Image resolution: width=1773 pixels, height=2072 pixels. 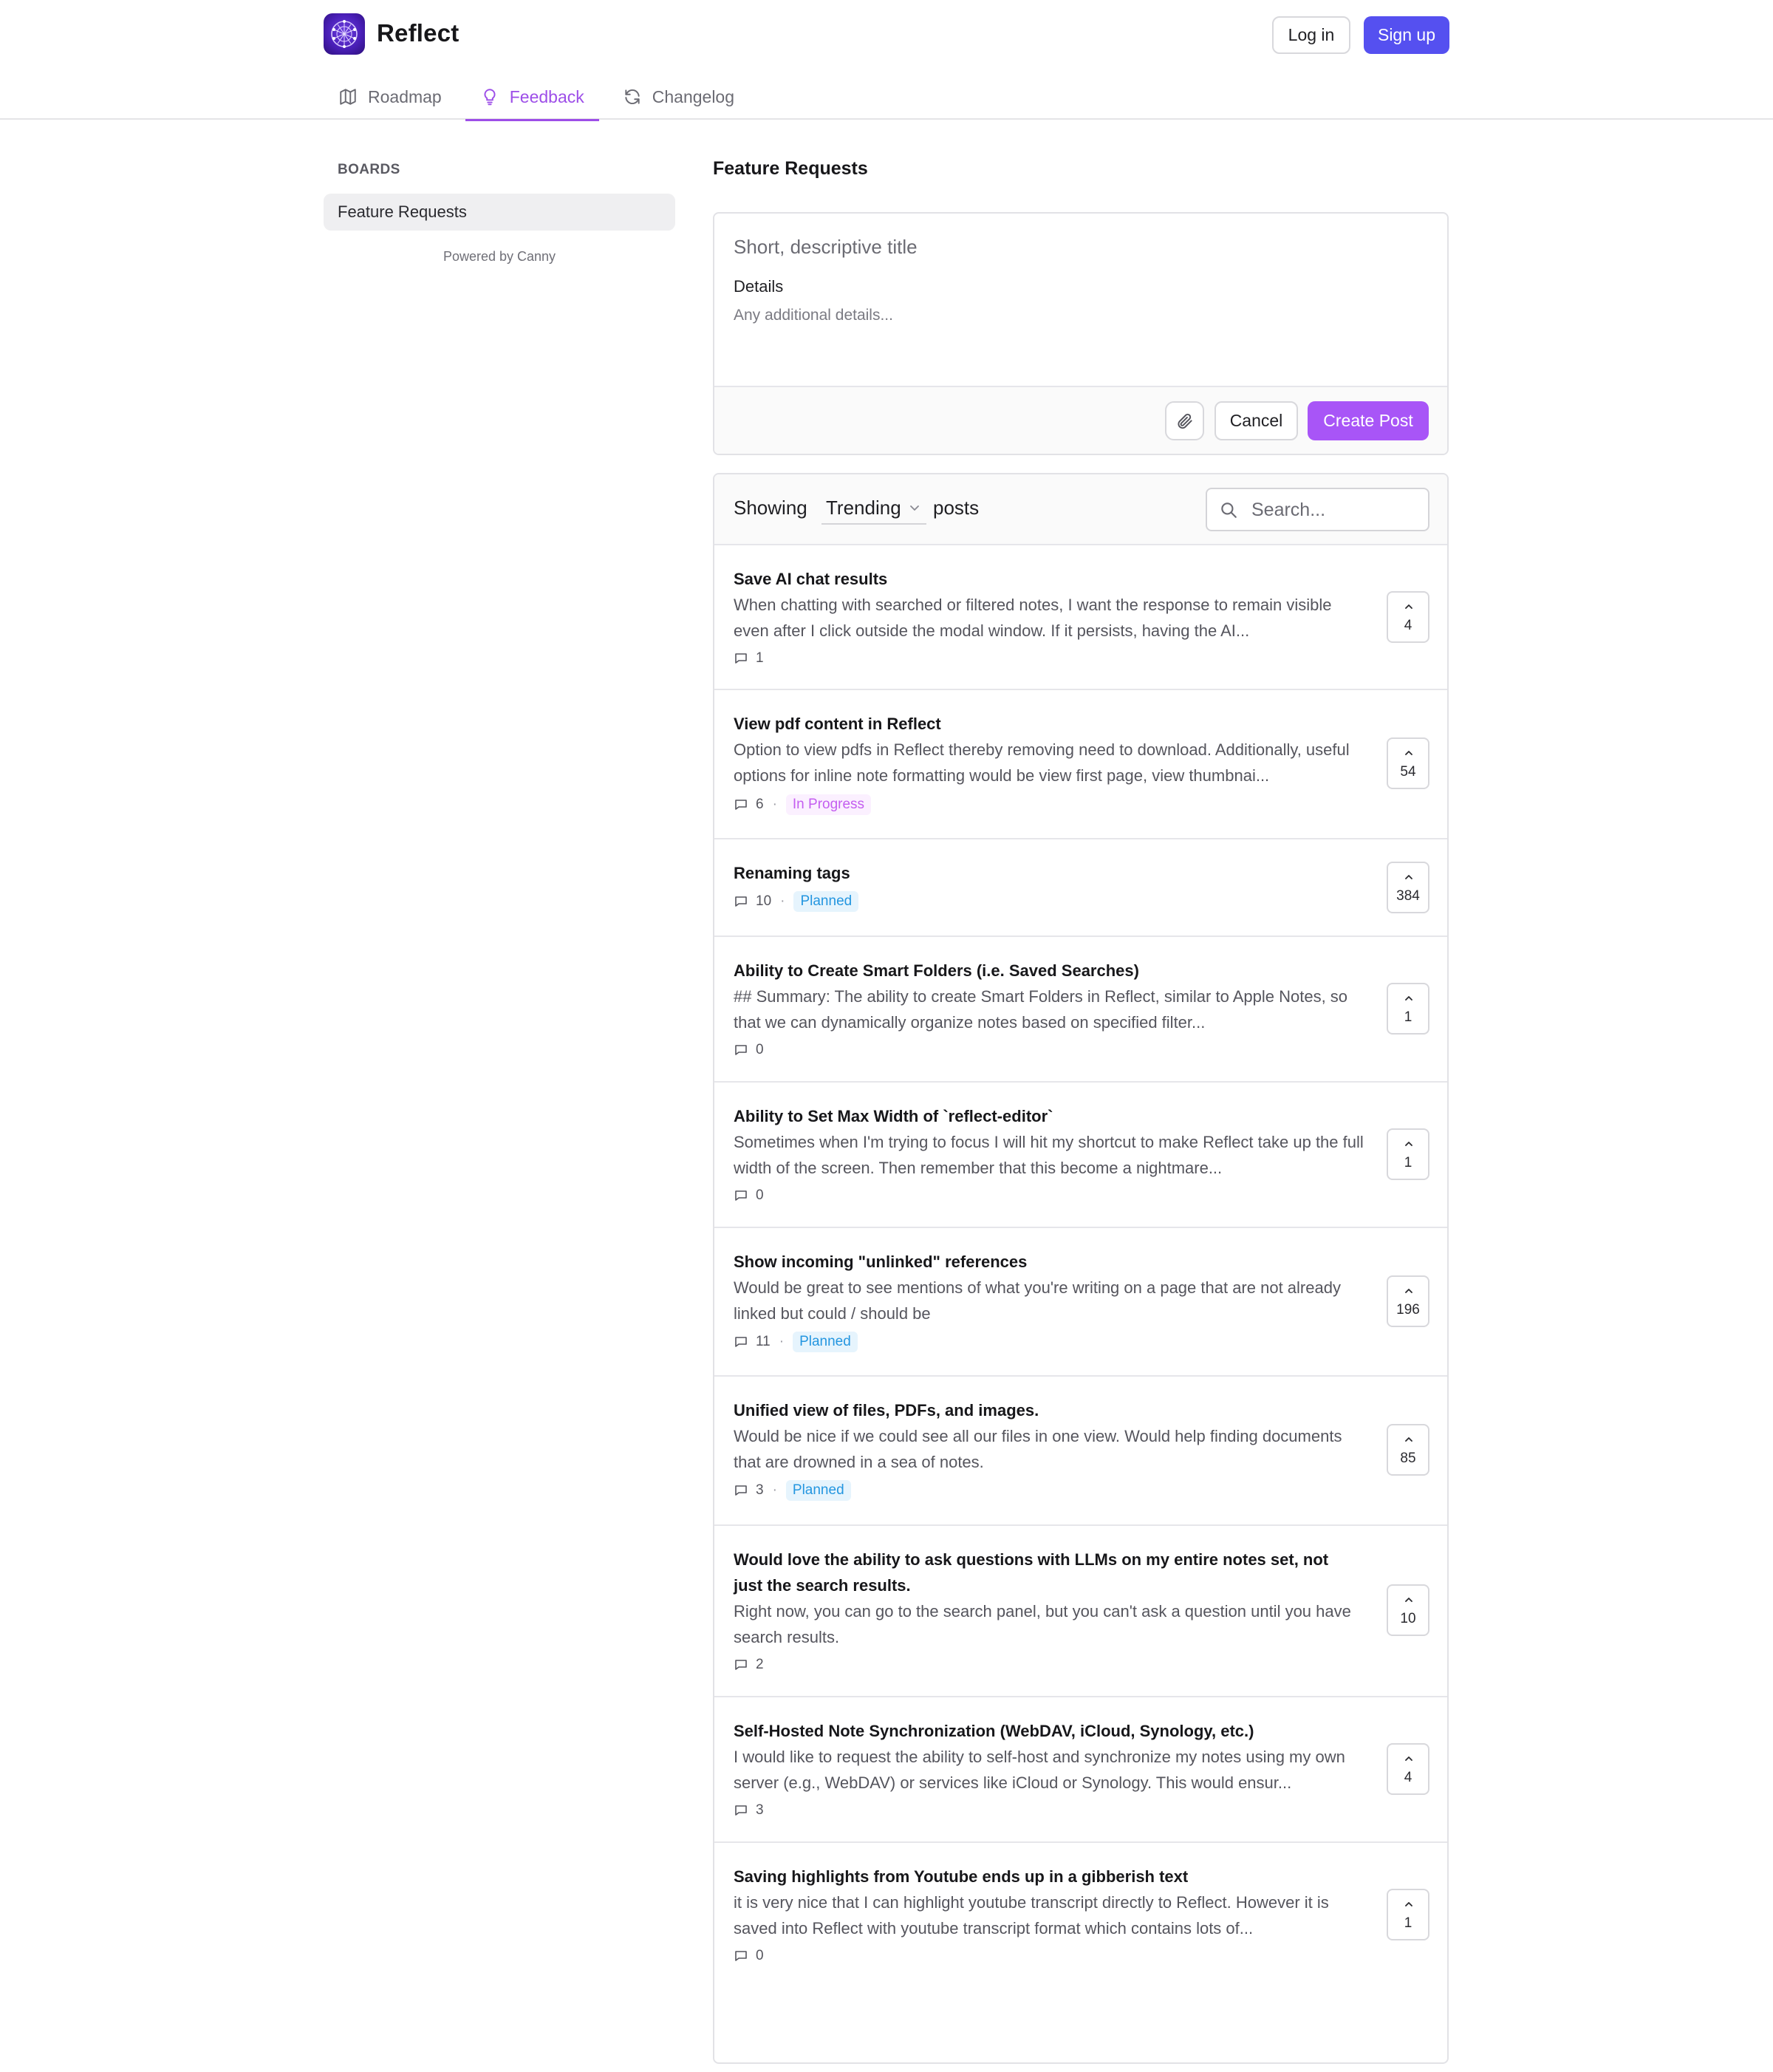 What do you see at coordinates (1408, 1610) in the screenshot?
I see `upvote-button: 10` at bounding box center [1408, 1610].